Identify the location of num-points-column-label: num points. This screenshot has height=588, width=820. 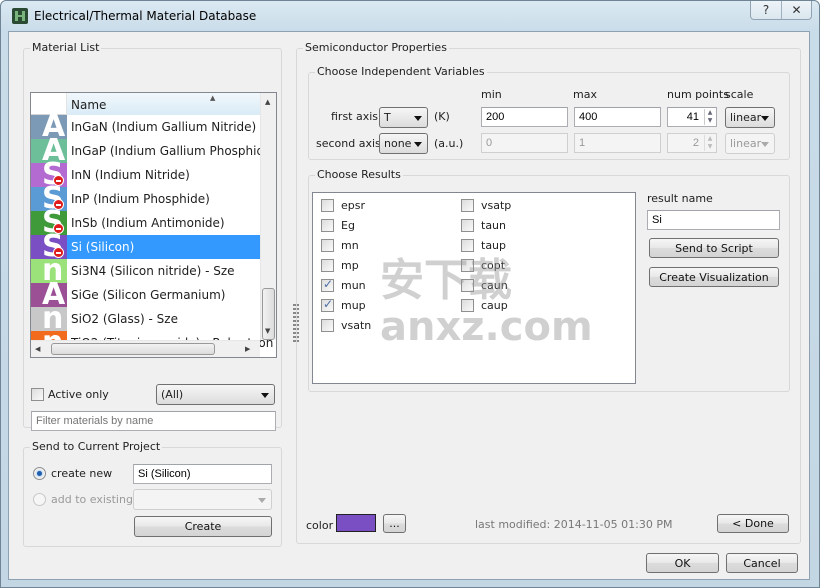
(698, 94).